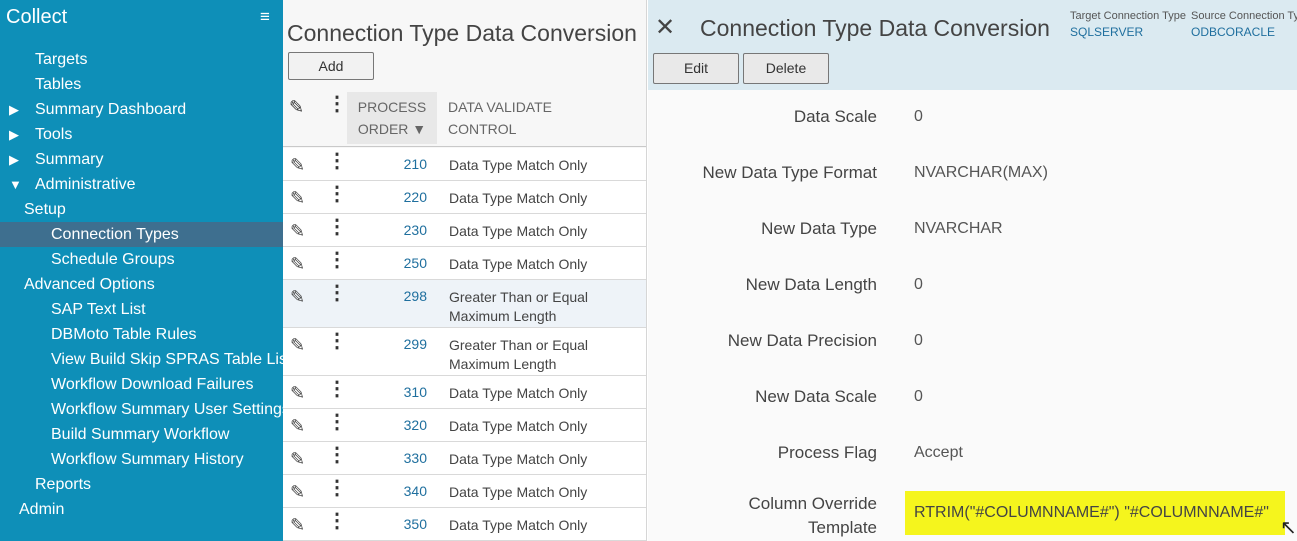  I want to click on process-order-cell: 310, so click(415, 392).